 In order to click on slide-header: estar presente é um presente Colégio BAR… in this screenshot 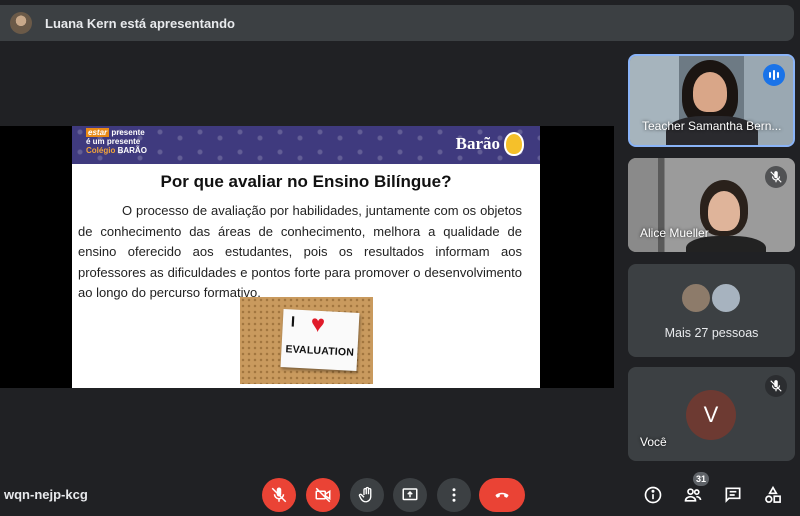, I will do `click(306, 145)`.